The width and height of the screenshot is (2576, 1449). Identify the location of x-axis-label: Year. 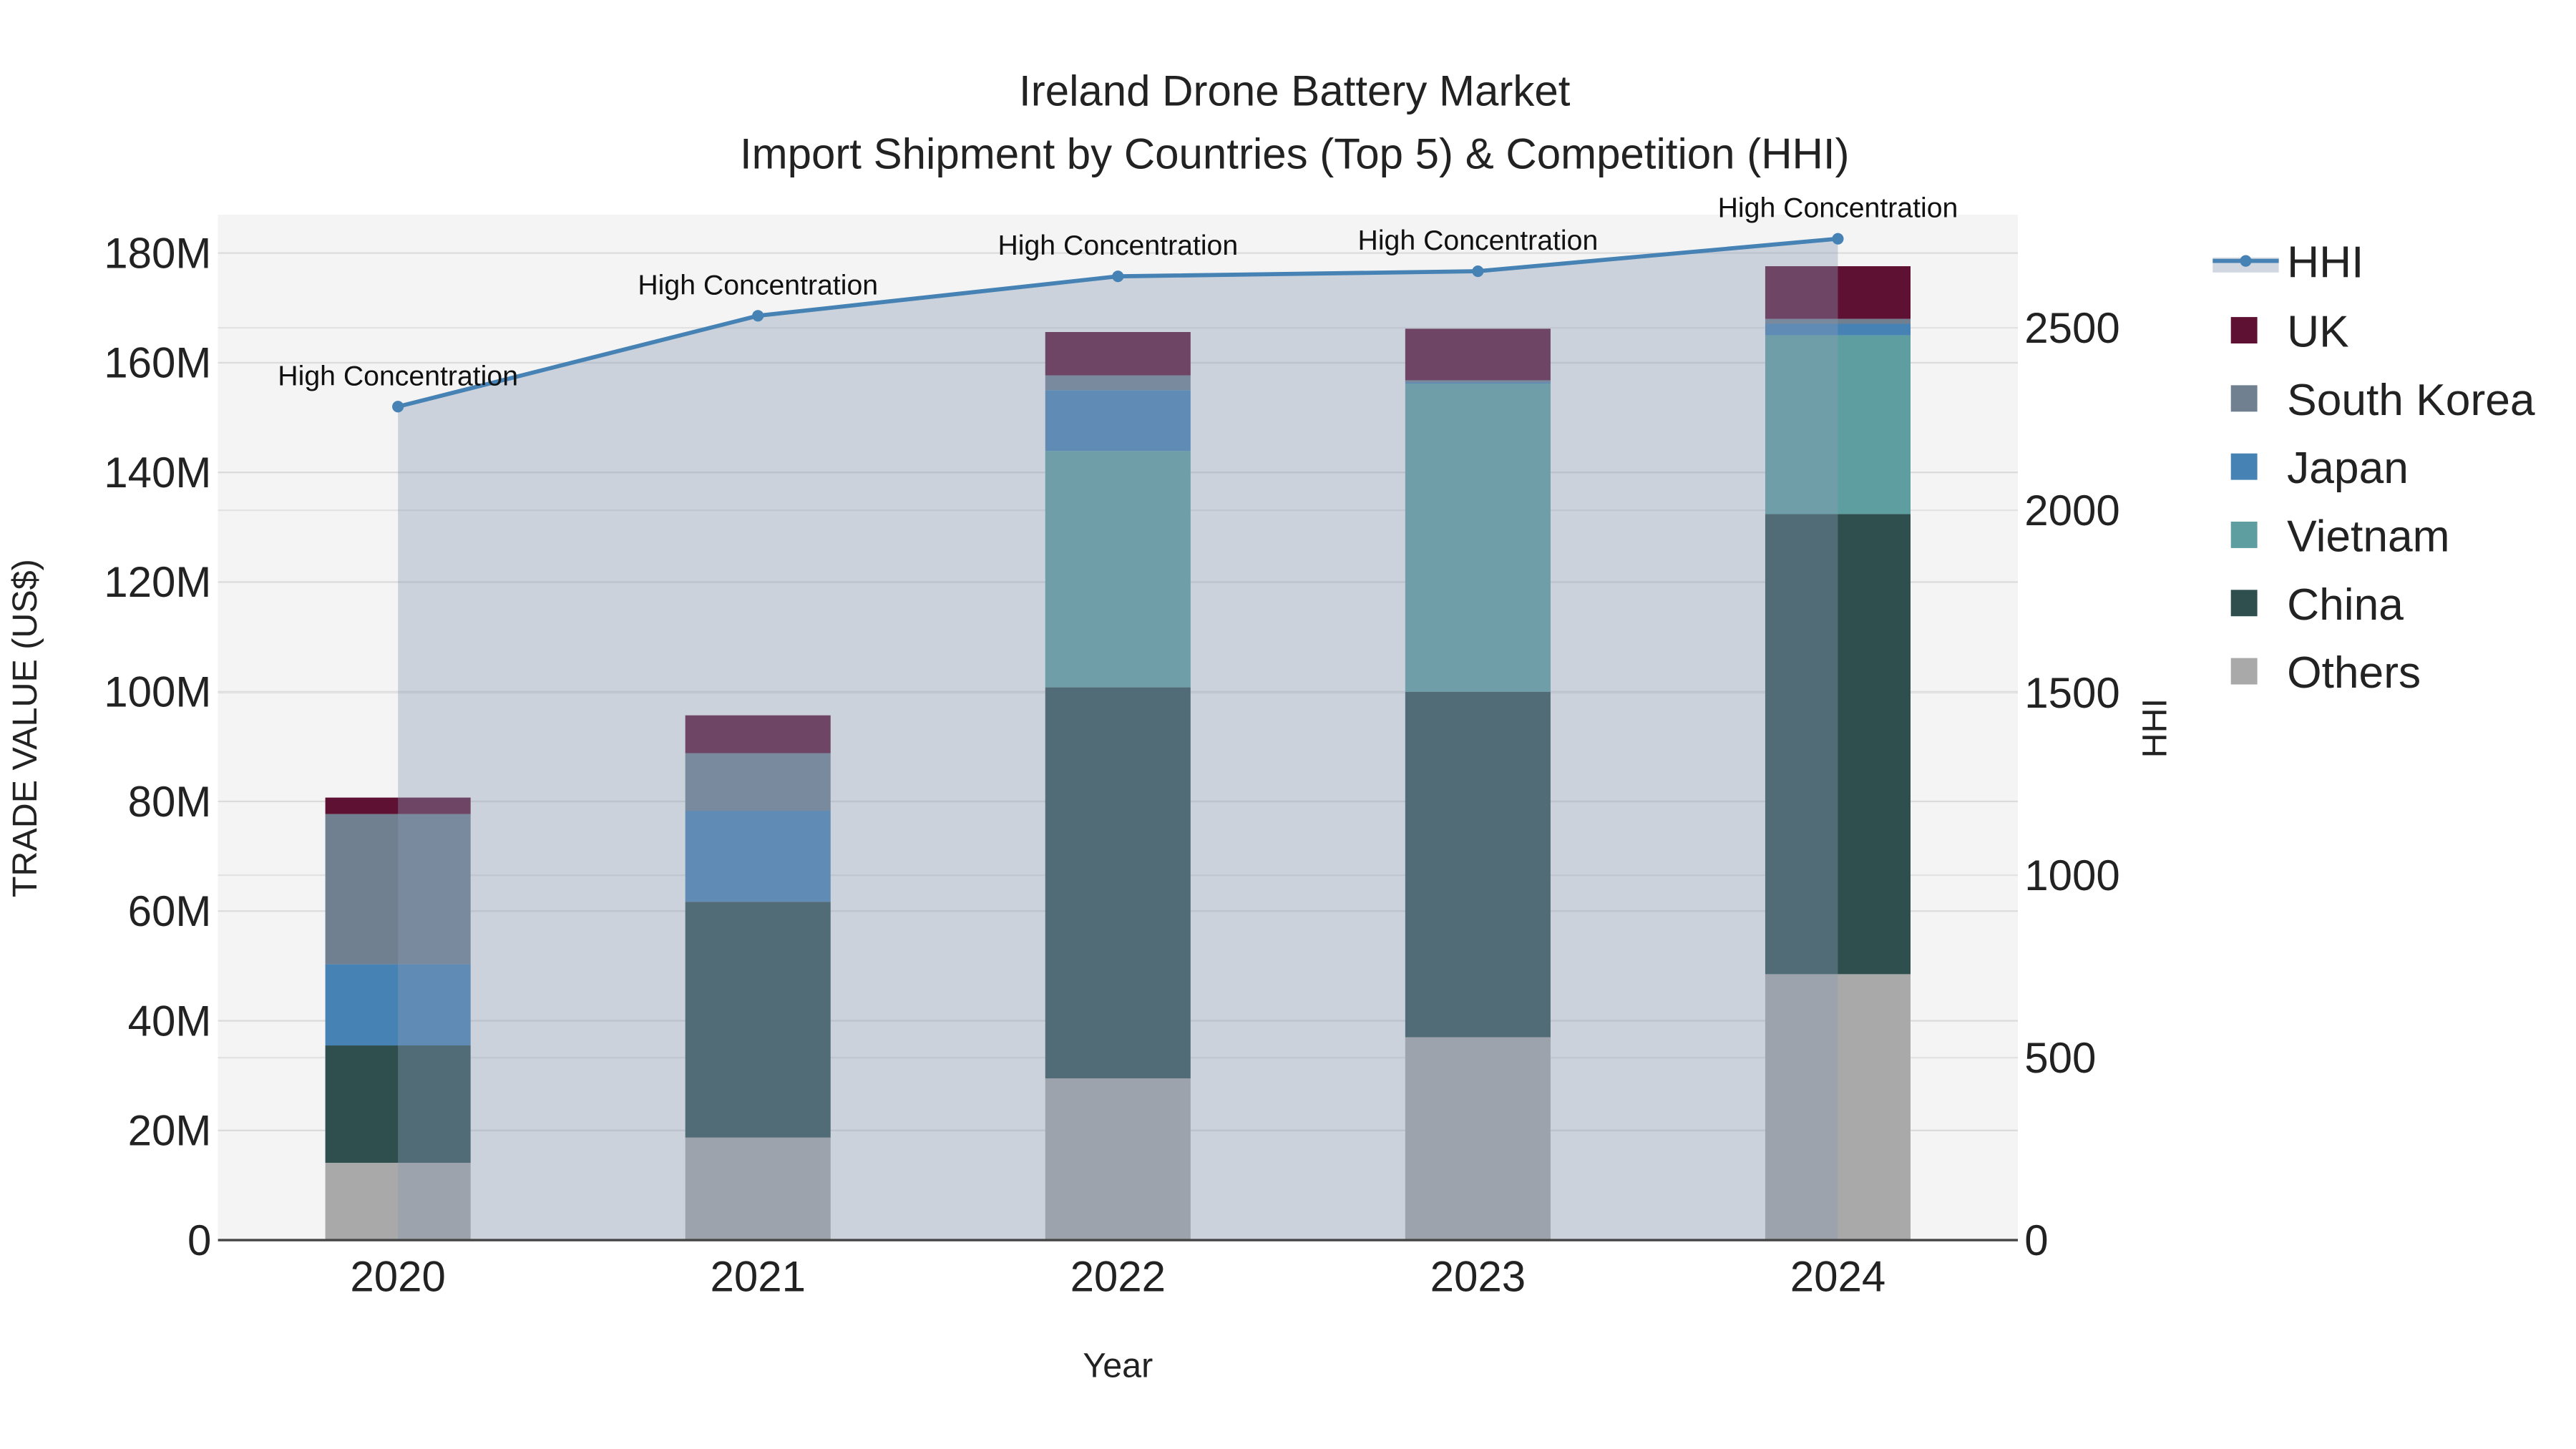
(1118, 1366).